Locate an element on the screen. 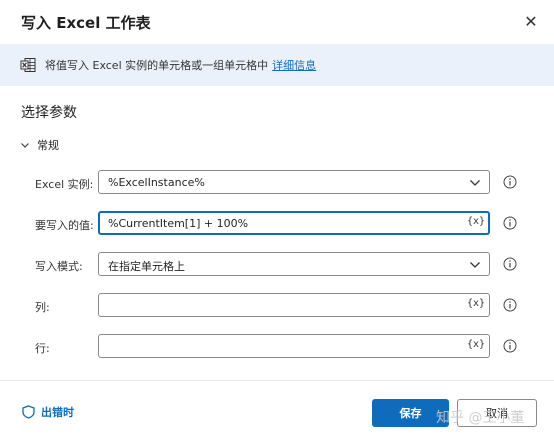 This screenshot has height=445, width=554. value-to-write-value: %CurrentItem[1] + 100% is located at coordinates (178, 223).